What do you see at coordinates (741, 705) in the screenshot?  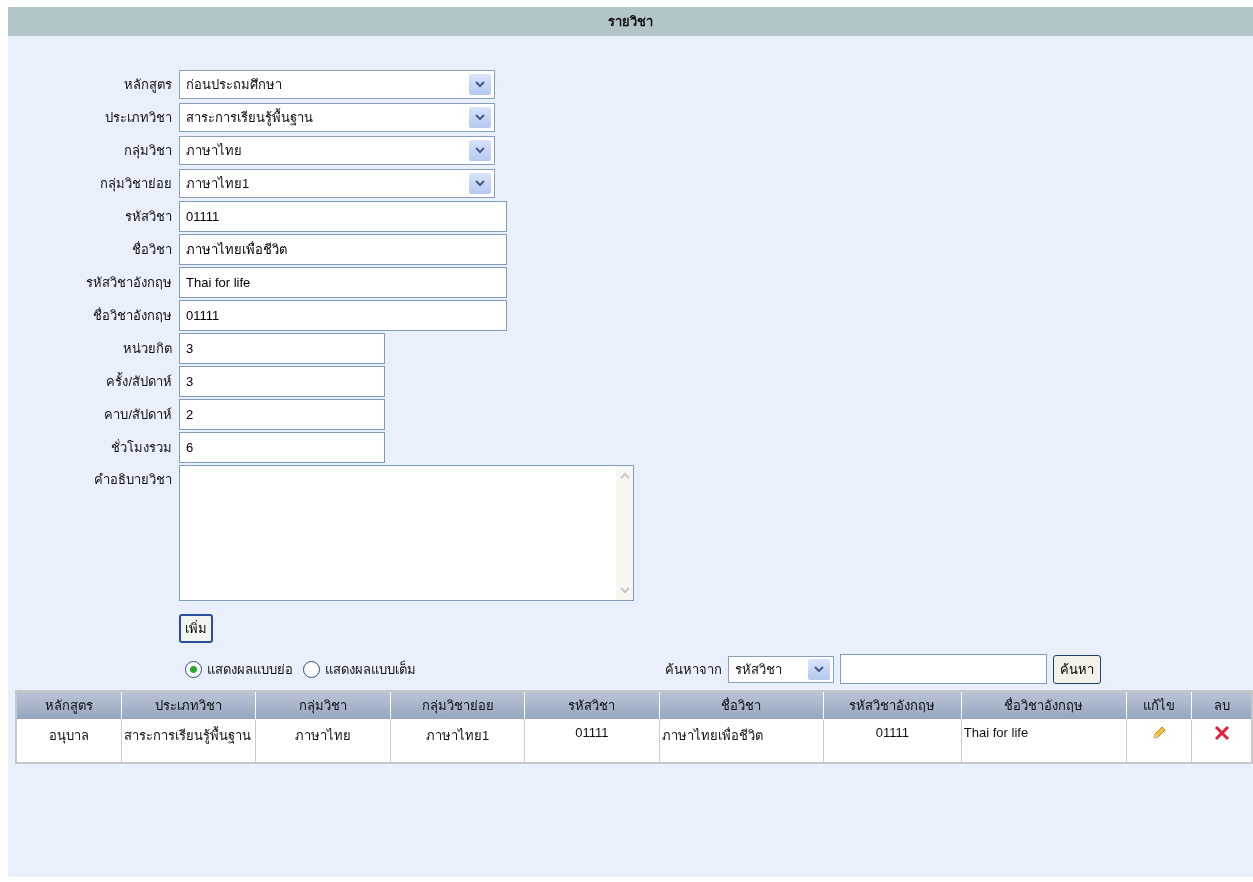 I see `column-header: ชื่อวิชา` at bounding box center [741, 705].